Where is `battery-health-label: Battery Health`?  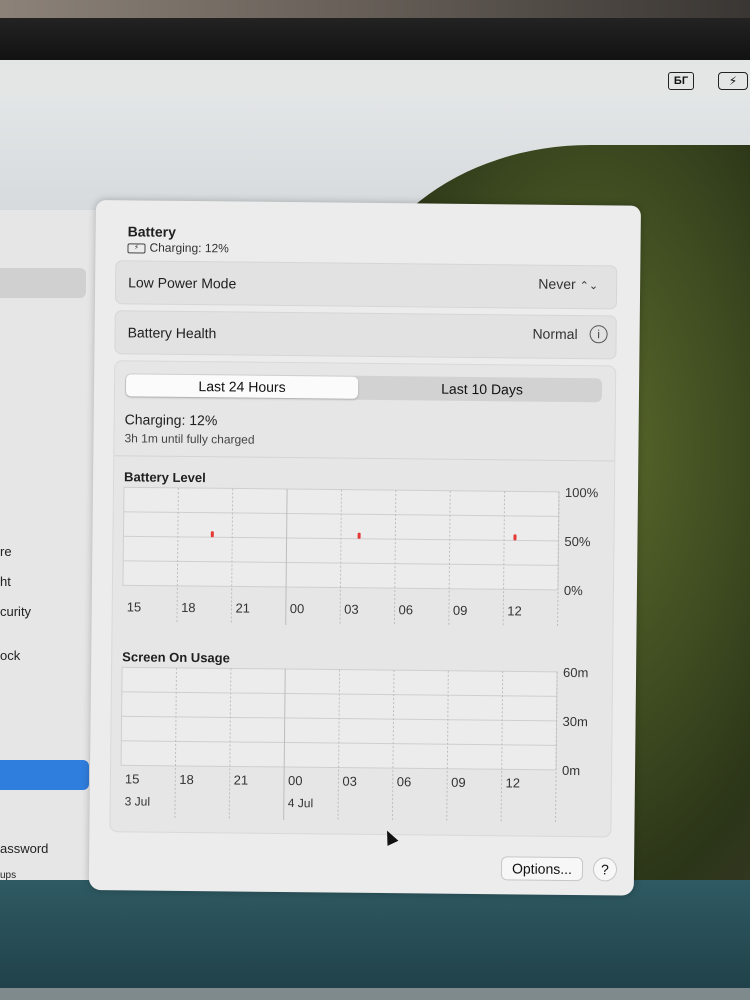 battery-health-label: Battery Health is located at coordinates (172, 333).